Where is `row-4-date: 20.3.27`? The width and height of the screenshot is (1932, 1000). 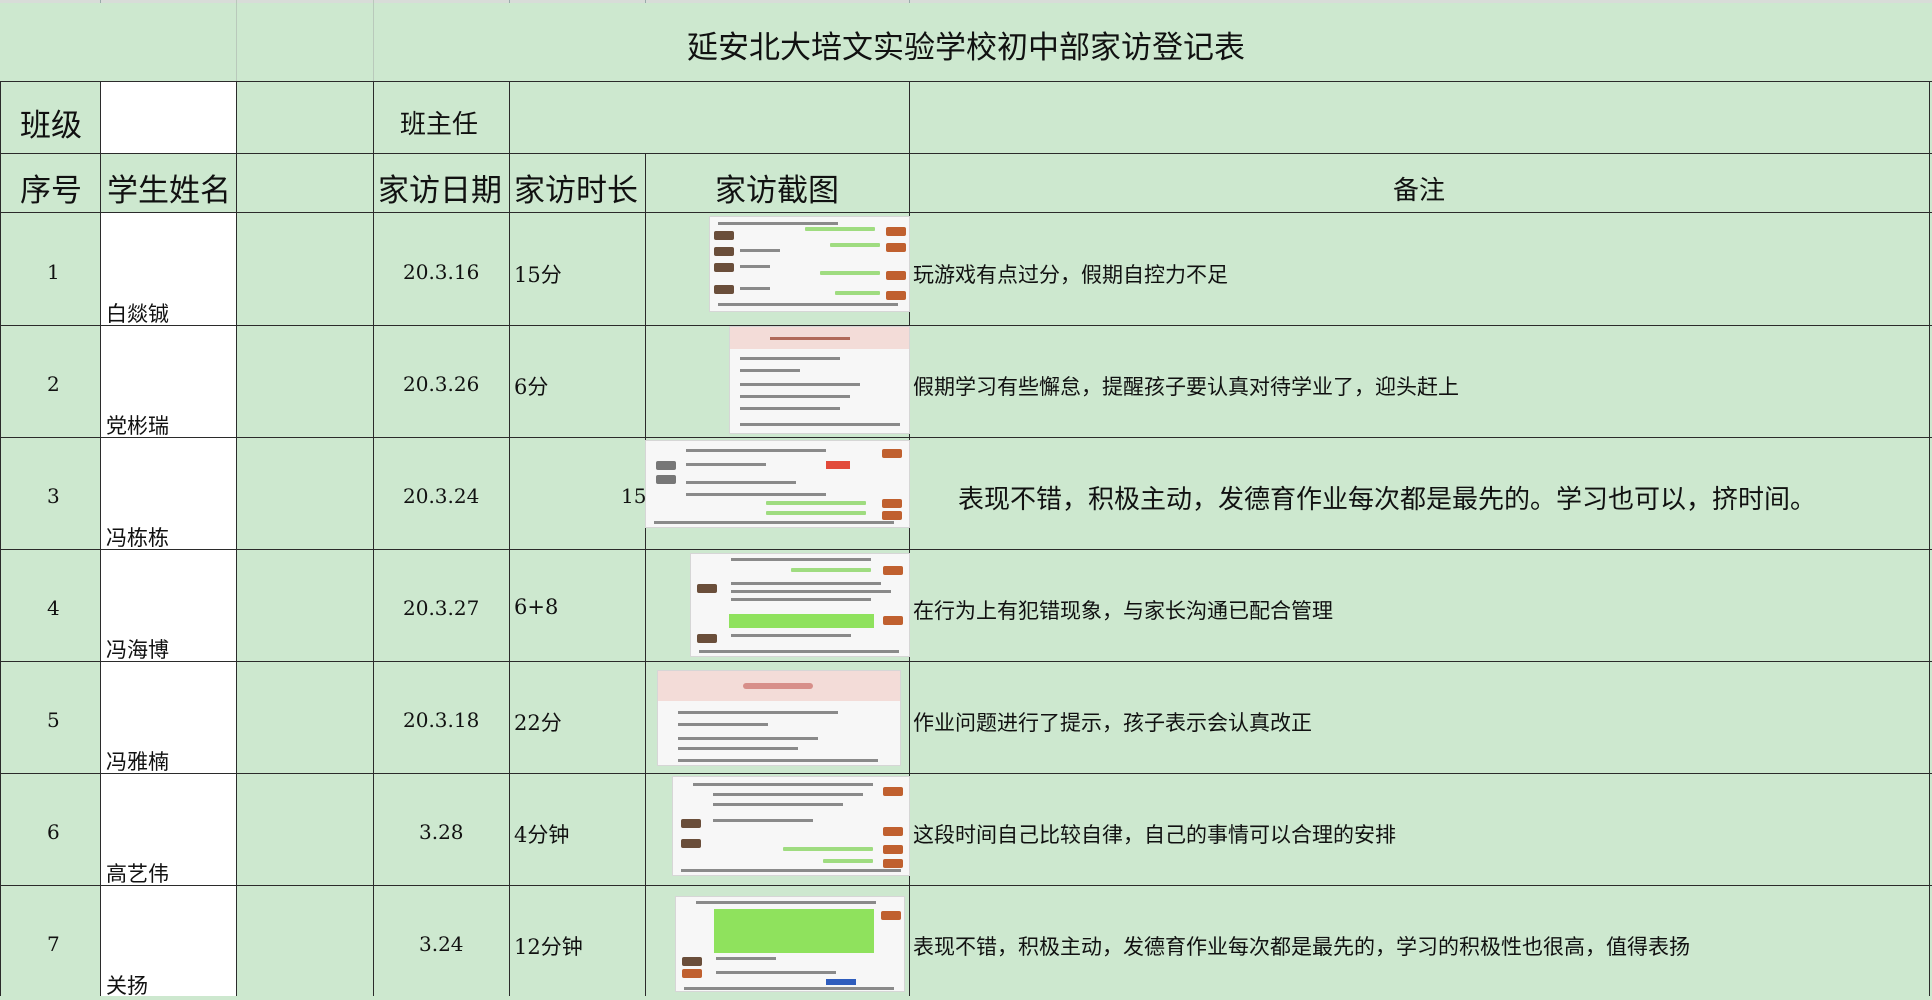 row-4-date: 20.3.27 is located at coordinates (441, 608).